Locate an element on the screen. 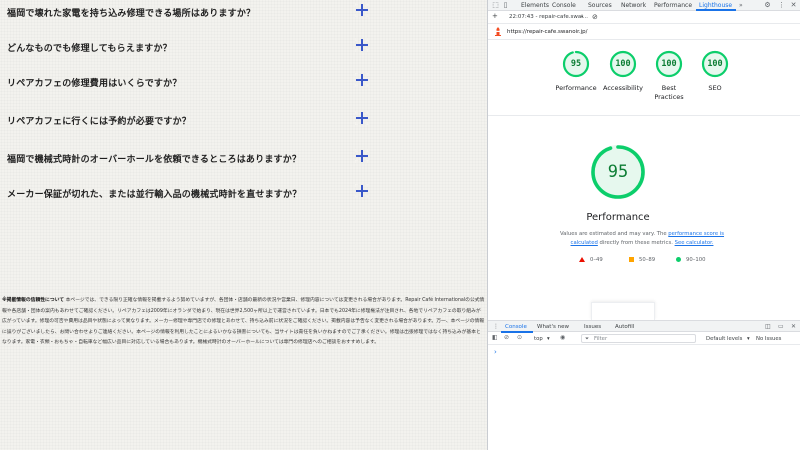 Image resolution: width=800 pixels, height=450 pixels. inspect-icon: ⬚ is located at coordinates (495, 5).